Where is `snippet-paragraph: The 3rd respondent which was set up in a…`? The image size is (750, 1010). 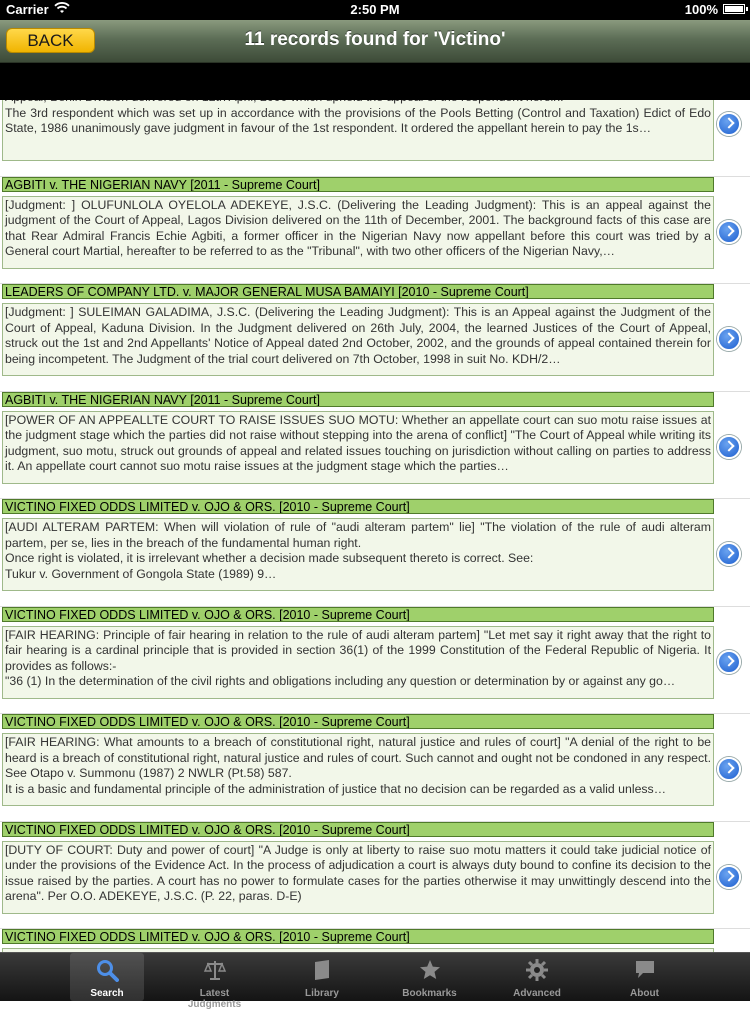 snippet-paragraph: The 3rd respondent which was set up in a… is located at coordinates (358, 120).